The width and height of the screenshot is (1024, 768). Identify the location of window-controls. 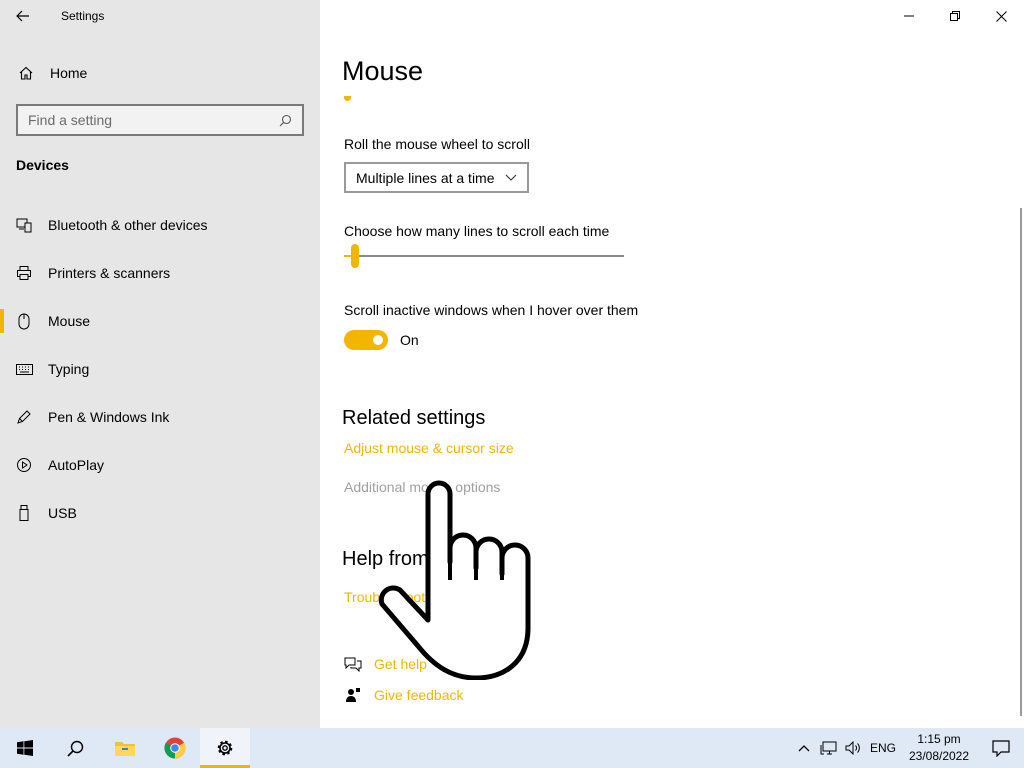
(955, 16).